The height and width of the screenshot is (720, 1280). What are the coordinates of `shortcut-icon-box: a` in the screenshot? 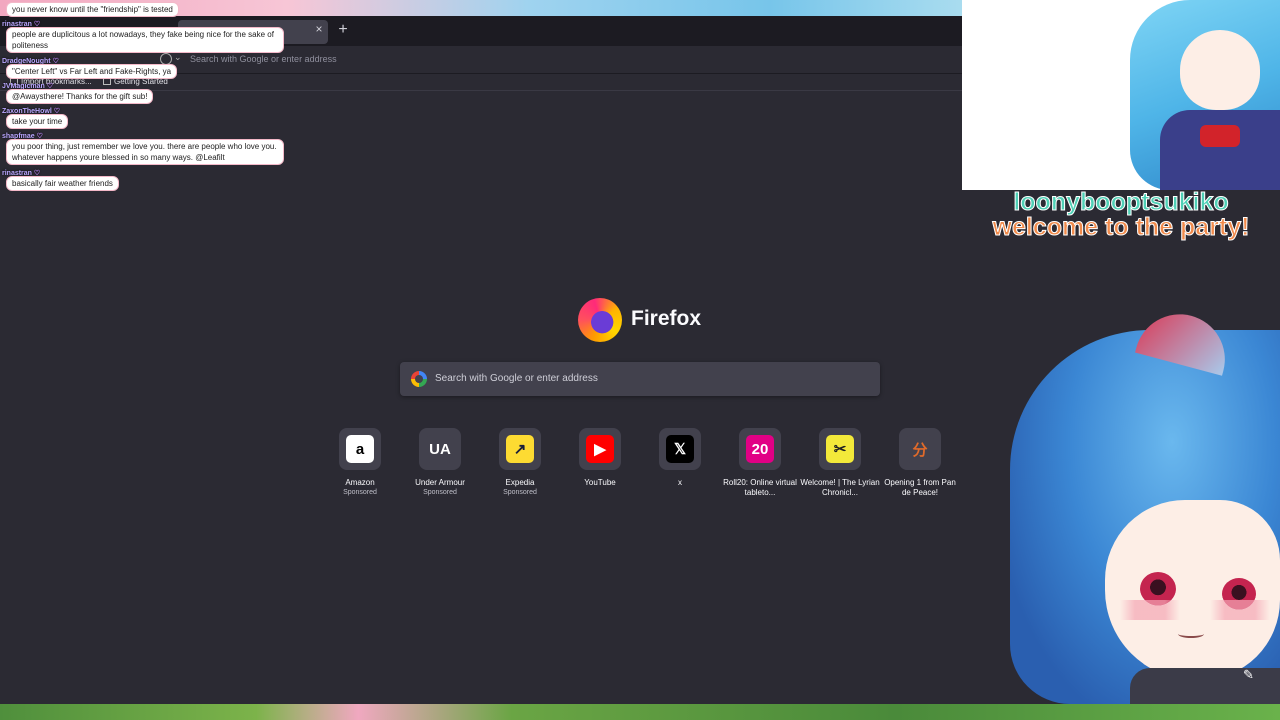 It's located at (360, 449).